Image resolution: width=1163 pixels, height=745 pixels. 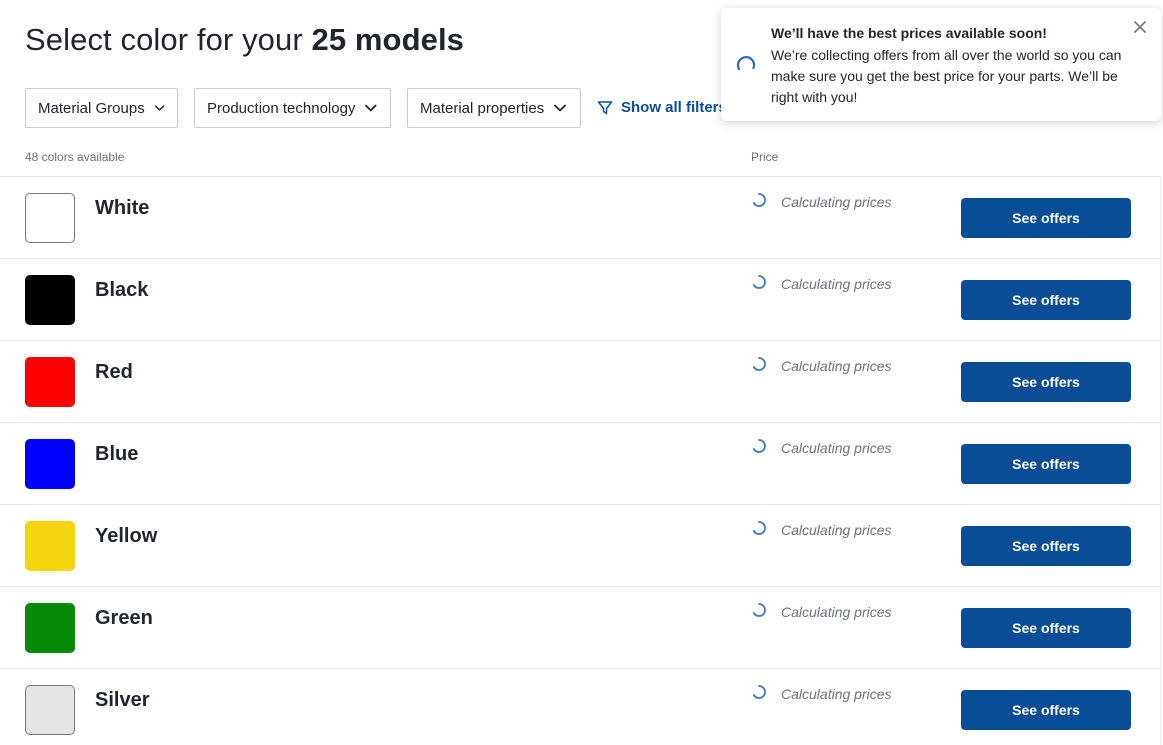 I want to click on filter-material-groups-dropdown: Material Groups, so click(x=101, y=108).